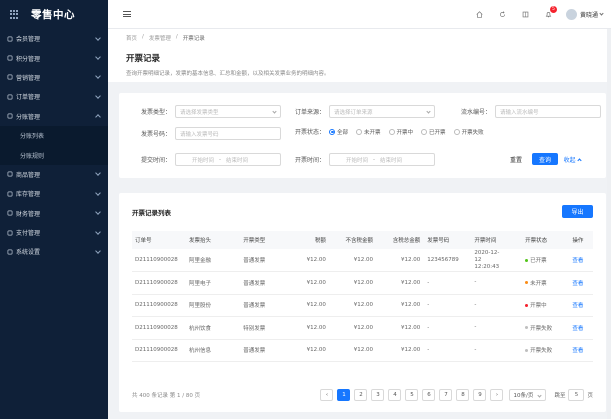 Image resolution: width=611 pixels, height=419 pixels. Describe the element at coordinates (344, 395) in the screenshot. I see `page-button: 1` at that location.